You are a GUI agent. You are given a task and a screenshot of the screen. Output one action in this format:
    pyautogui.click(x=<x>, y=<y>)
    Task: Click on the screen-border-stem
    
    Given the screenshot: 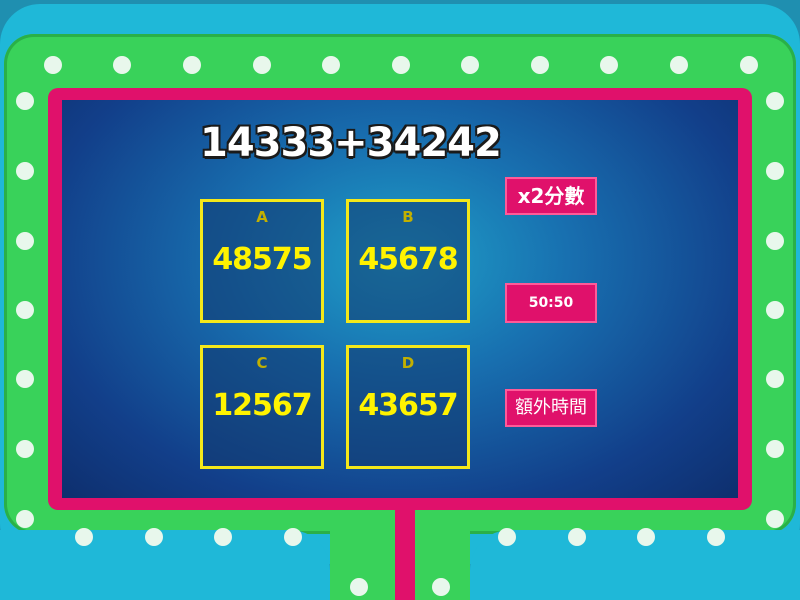 What is the action you would take?
    pyautogui.click(x=405, y=550)
    